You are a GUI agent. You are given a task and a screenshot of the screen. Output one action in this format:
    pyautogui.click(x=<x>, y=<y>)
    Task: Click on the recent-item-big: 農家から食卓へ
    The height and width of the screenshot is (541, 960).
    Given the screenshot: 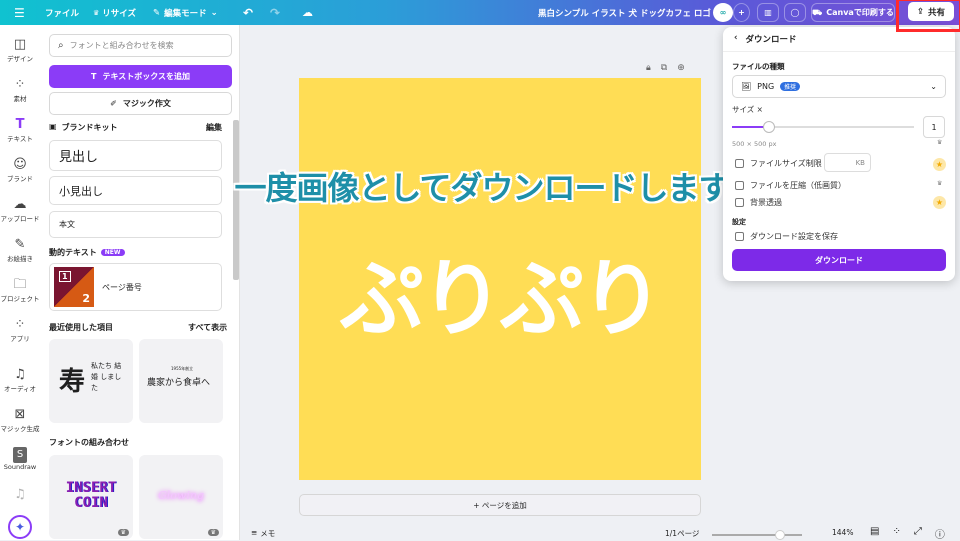 What is the action you would take?
    pyautogui.click(x=179, y=383)
    